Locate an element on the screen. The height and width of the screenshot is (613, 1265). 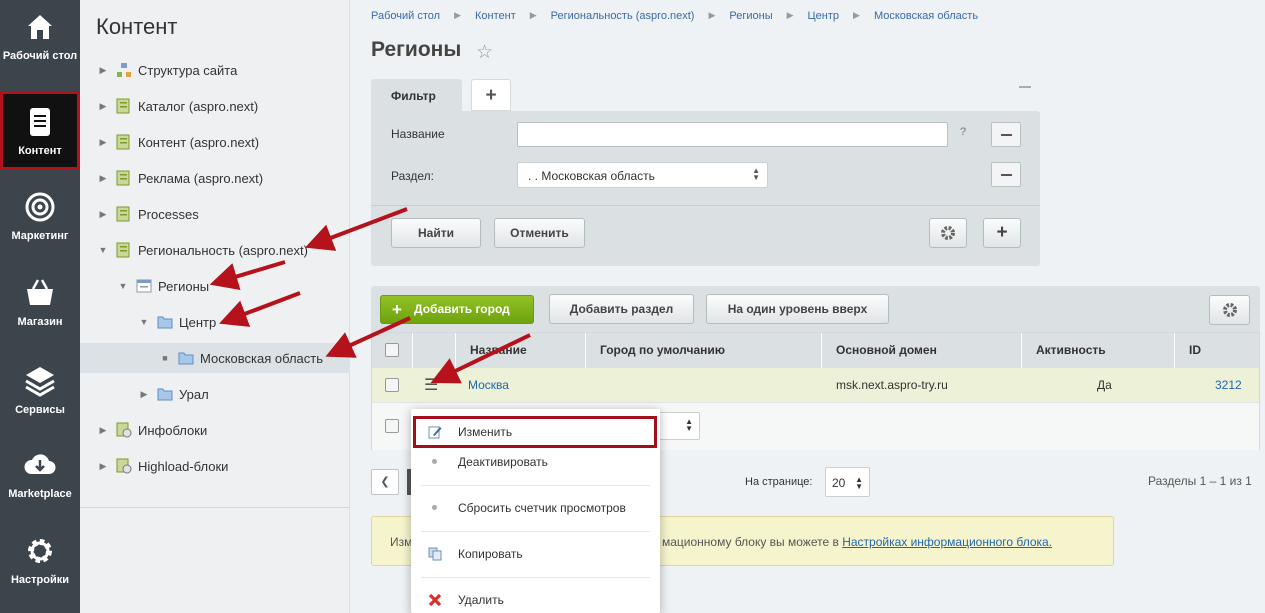
info-text: мационному блоку вы можете в is located at coordinates (752, 542).